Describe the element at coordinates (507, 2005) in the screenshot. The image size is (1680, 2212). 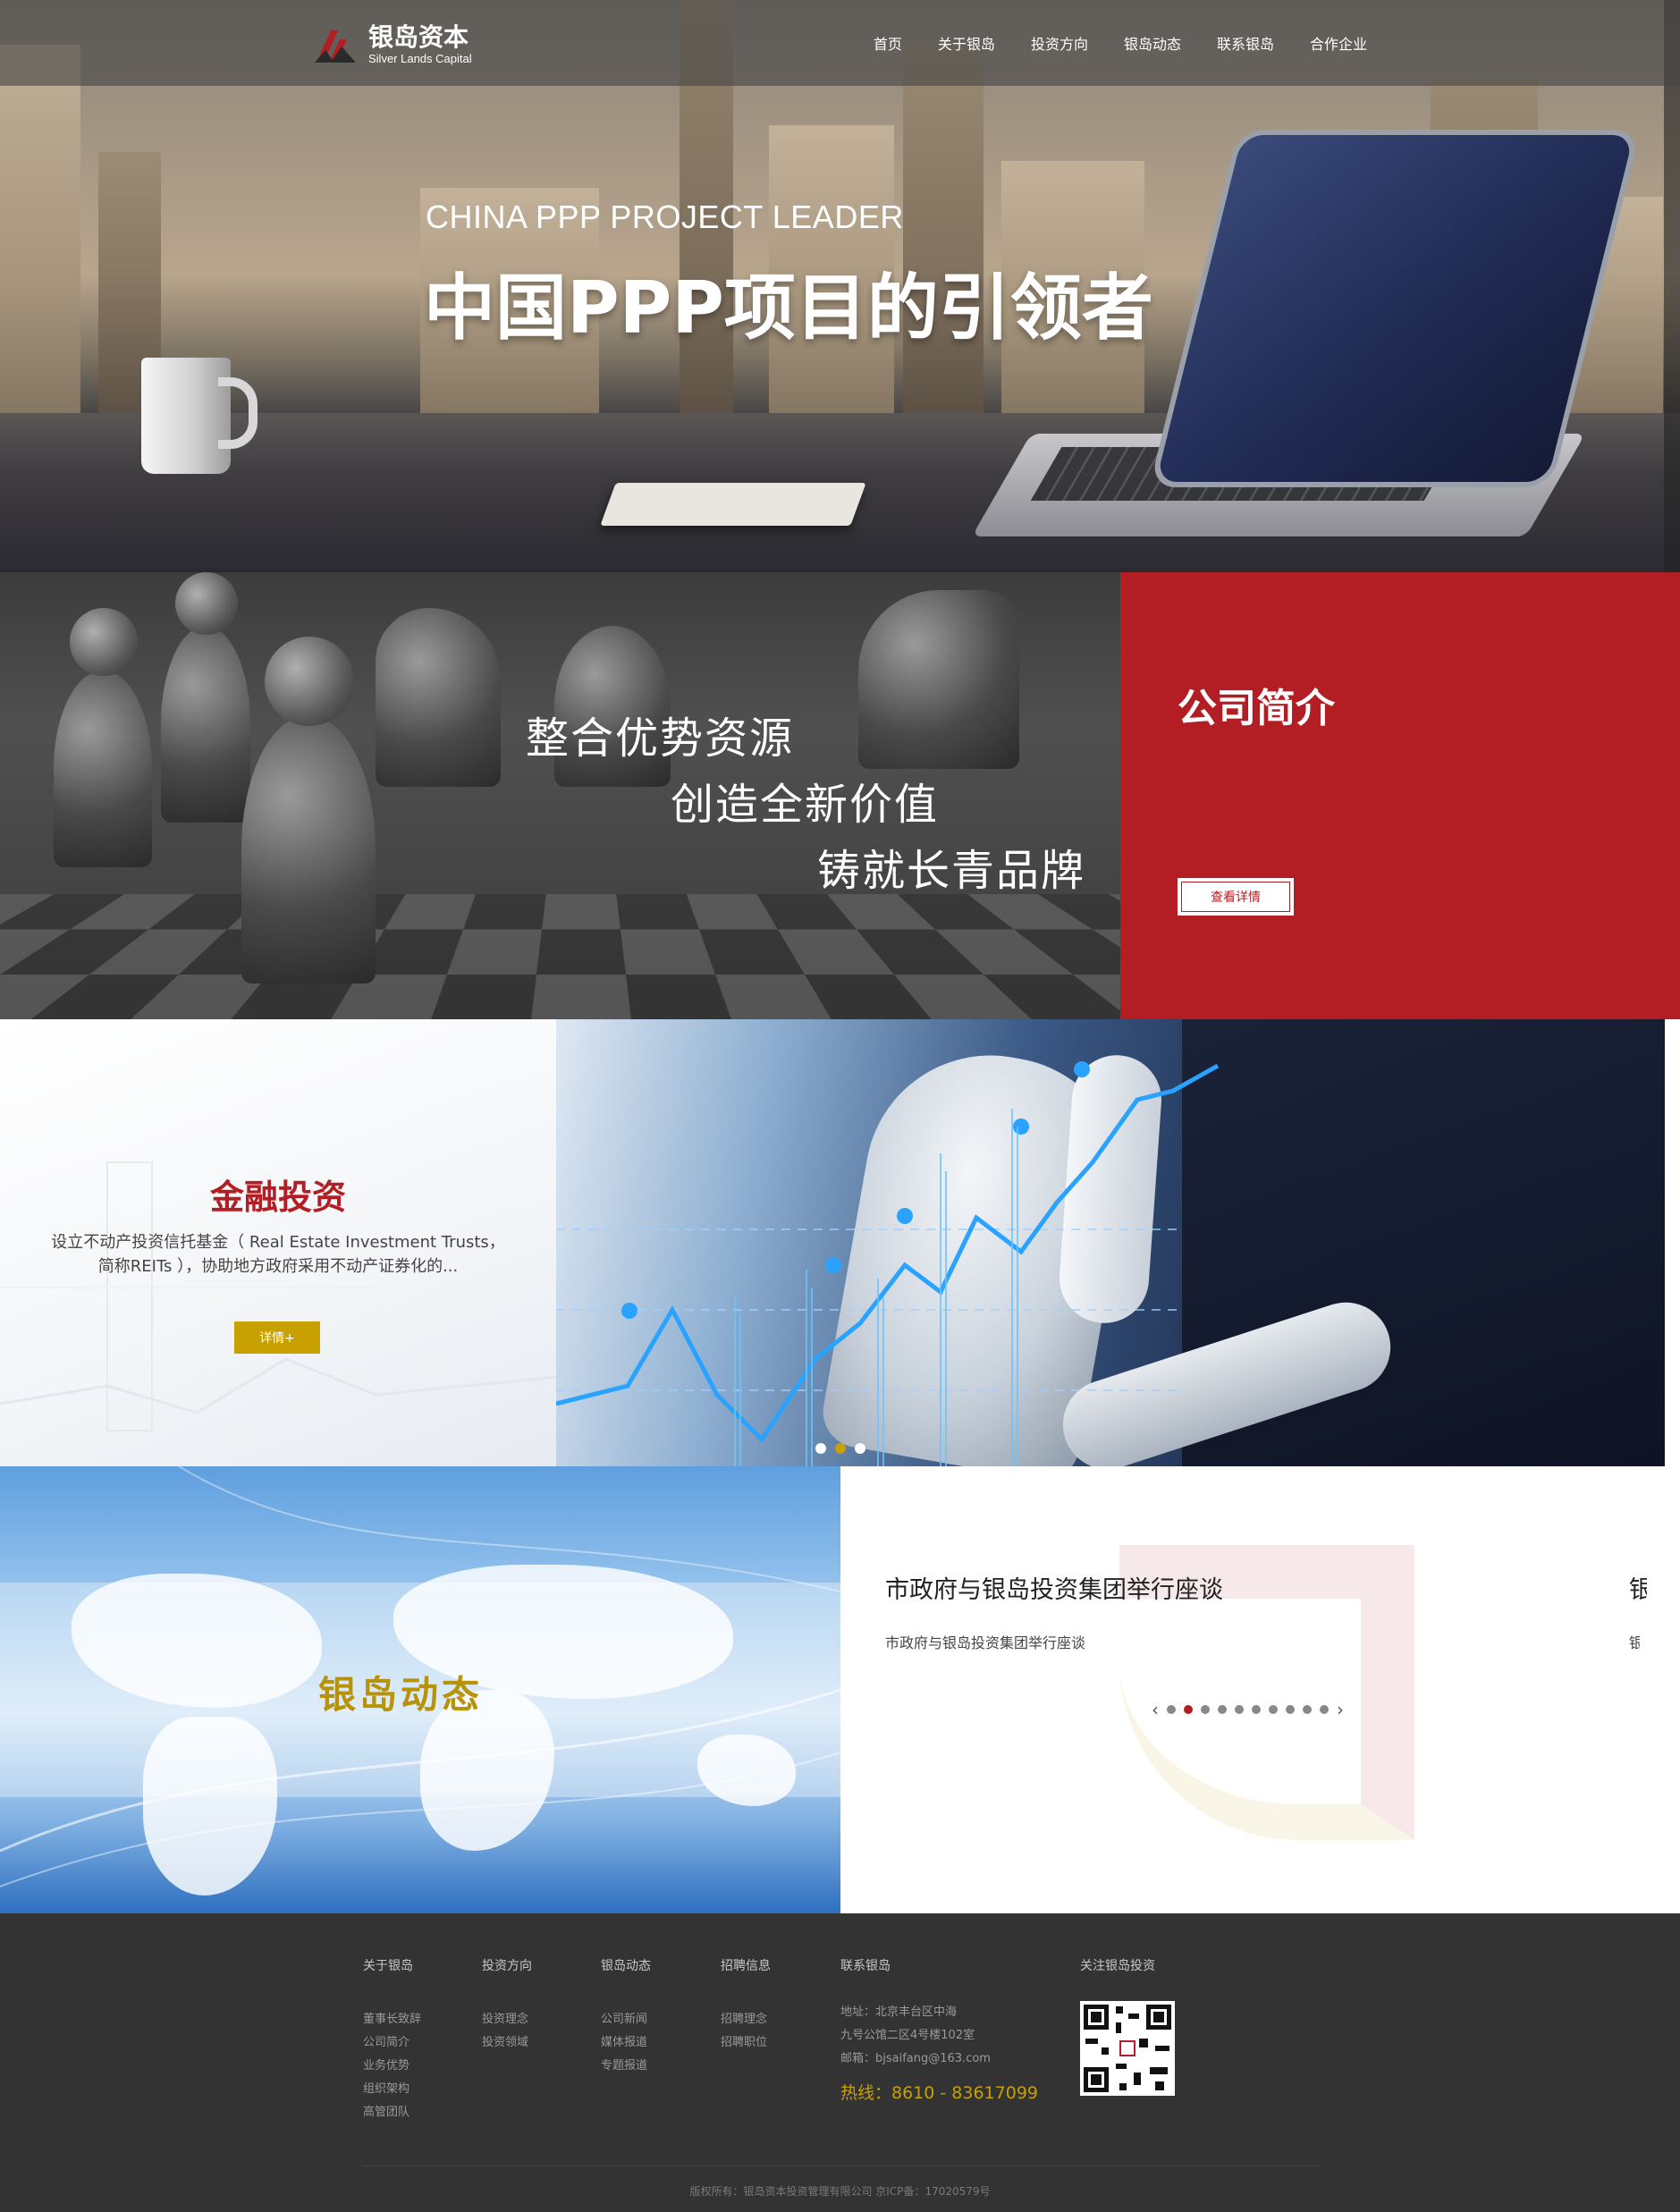
I see `footer-column-investment: 投资方向 投资理念 投资领域` at that location.